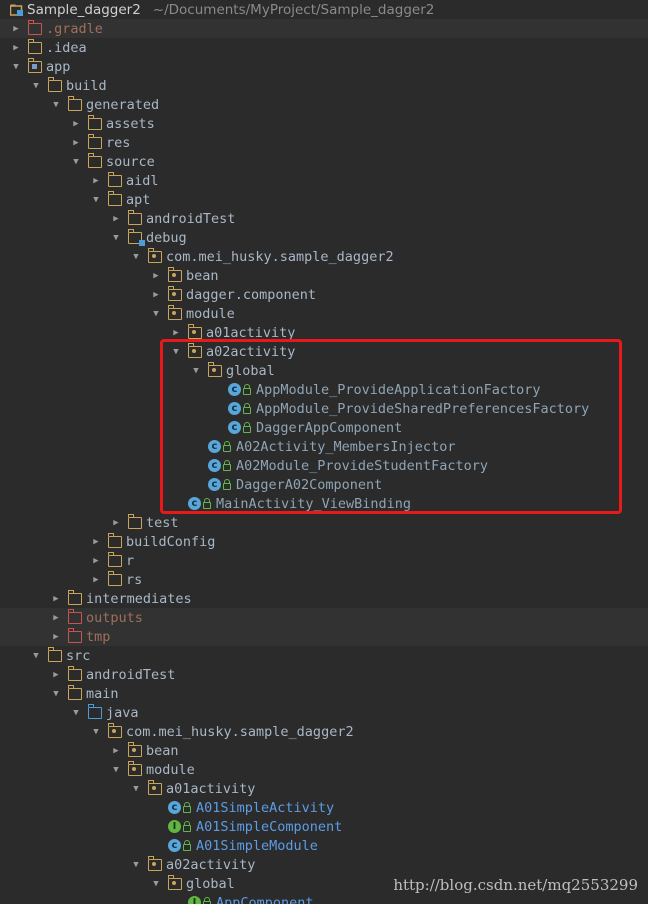 Image resolution: width=648 pixels, height=904 pixels. I want to click on tree-row: ▶ test, so click(324, 522).